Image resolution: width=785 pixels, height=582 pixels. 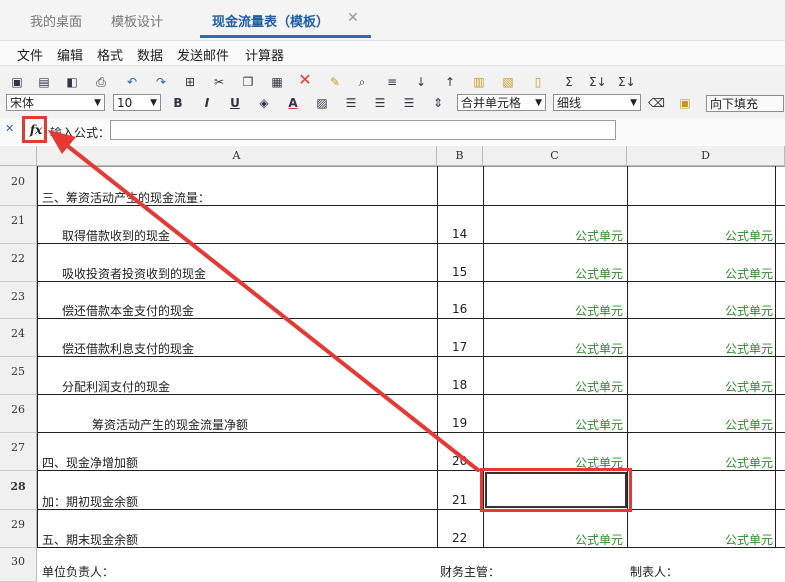 What do you see at coordinates (685, 103) in the screenshot?
I see `settings-icon: ▣` at bounding box center [685, 103].